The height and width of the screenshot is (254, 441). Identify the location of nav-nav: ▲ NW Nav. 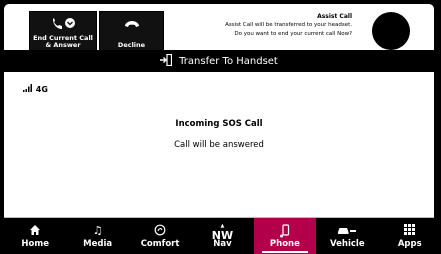
(222, 236).